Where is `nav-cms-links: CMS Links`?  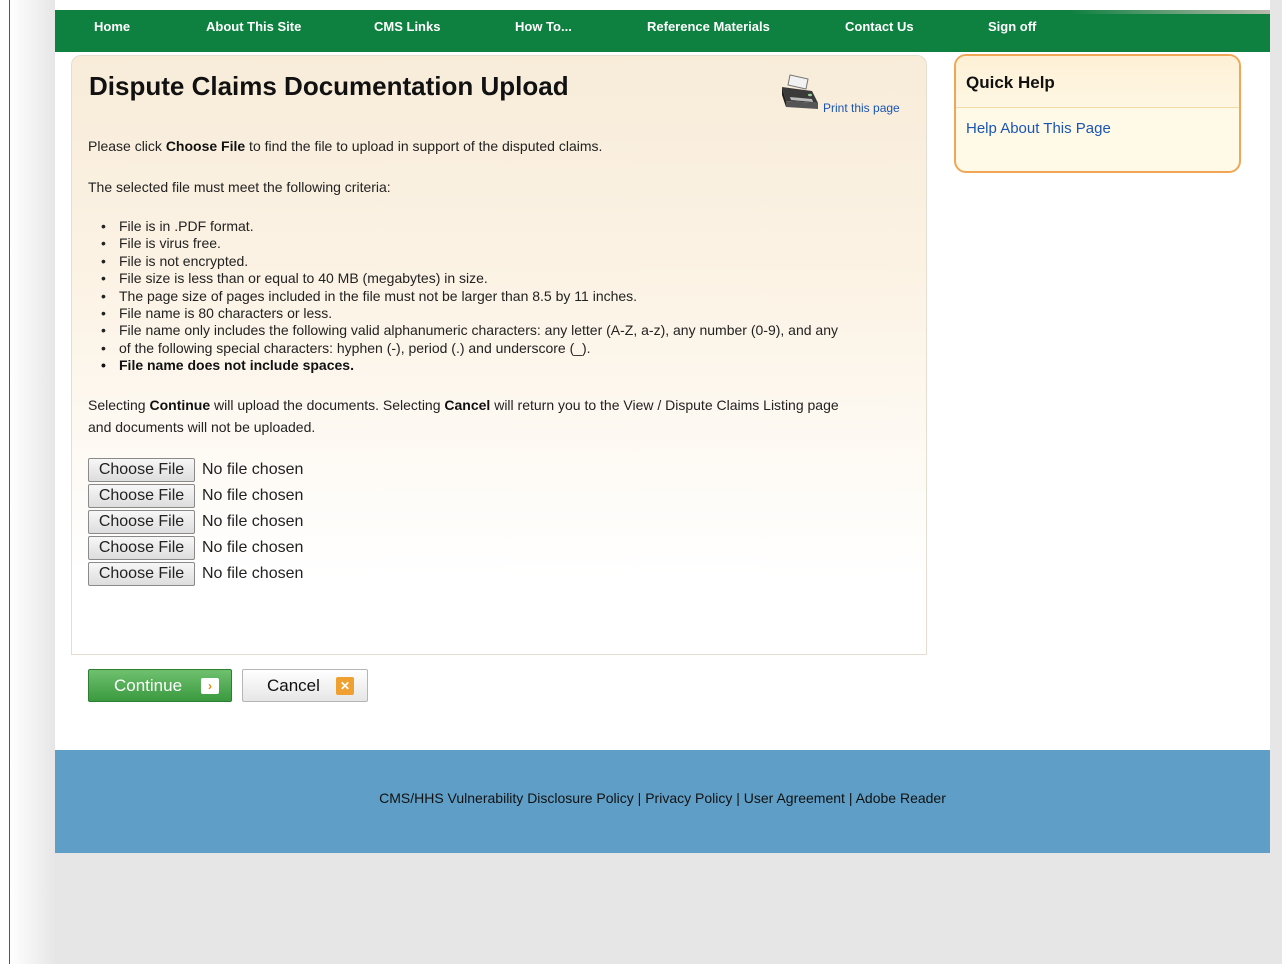
nav-cms-links: CMS Links is located at coordinates (407, 31).